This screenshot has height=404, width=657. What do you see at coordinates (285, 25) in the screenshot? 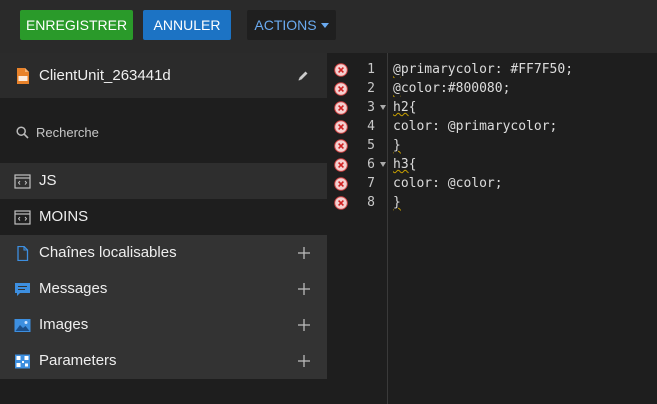
I see `actions-label: ACTIONS` at bounding box center [285, 25].